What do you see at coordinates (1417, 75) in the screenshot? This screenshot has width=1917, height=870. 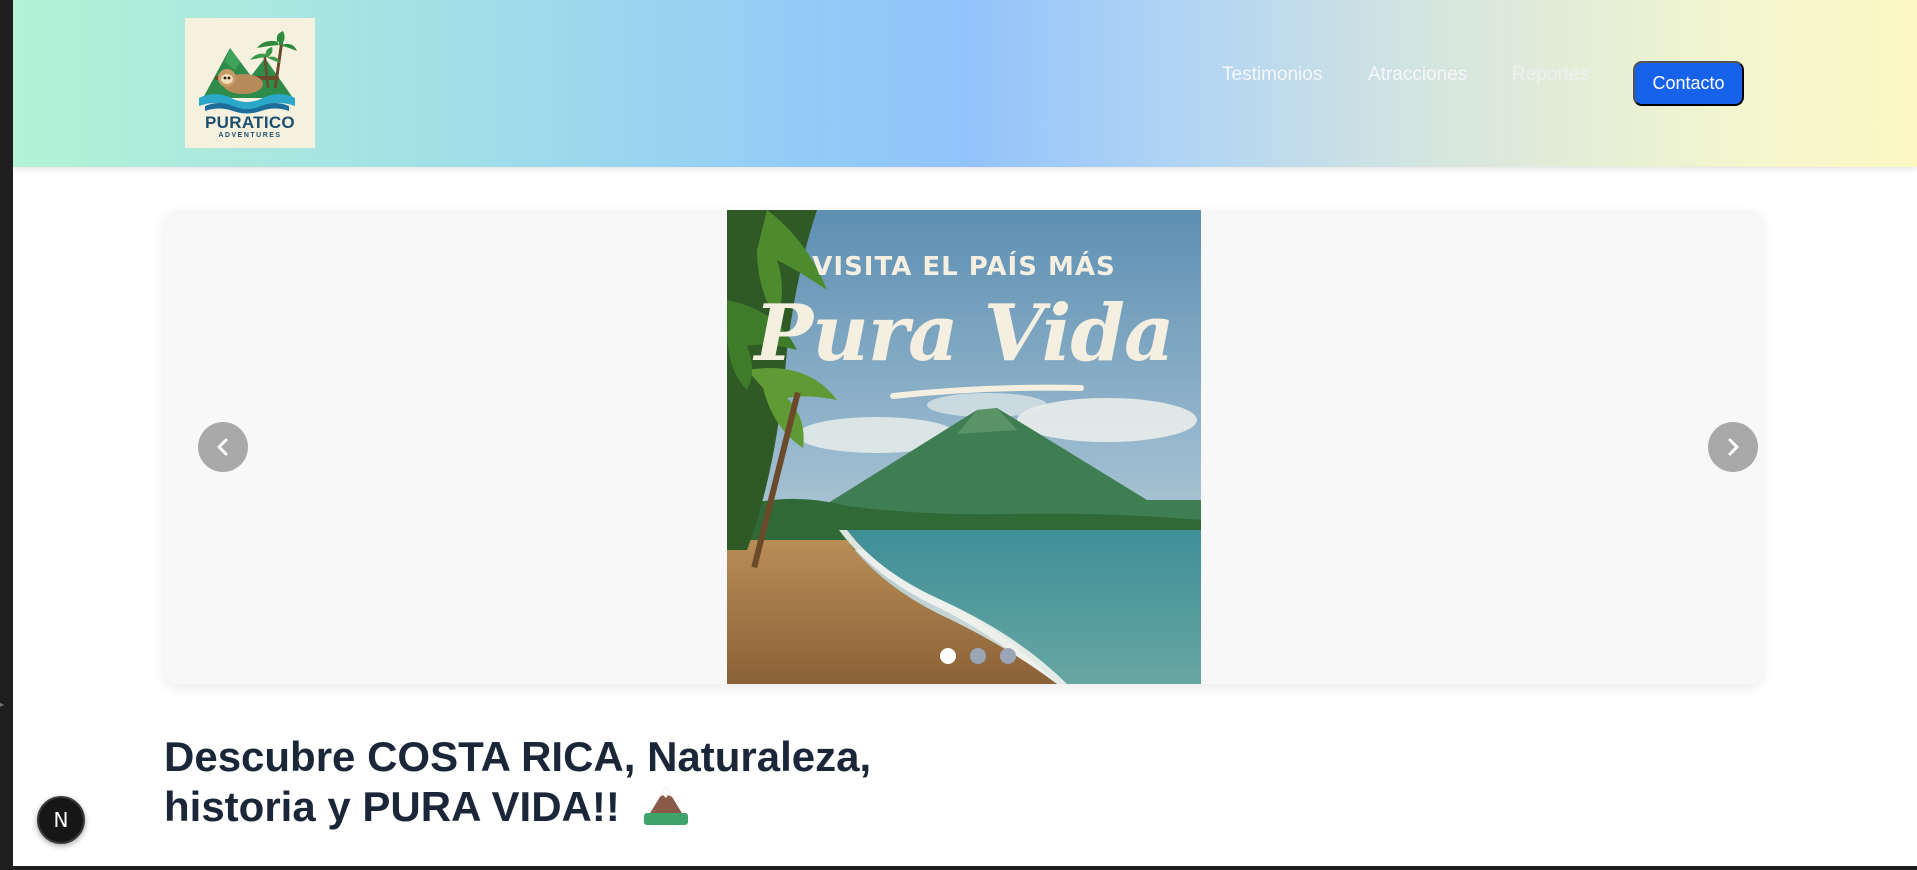 I see `nav-link-atracciones: Atracciones` at bounding box center [1417, 75].